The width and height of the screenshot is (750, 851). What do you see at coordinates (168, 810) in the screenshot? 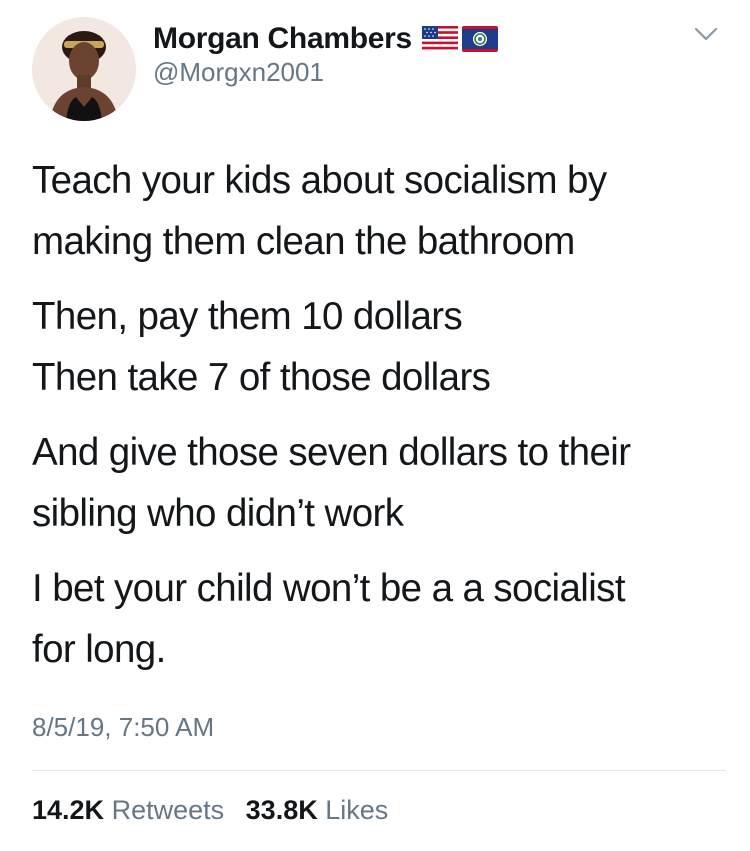
I see `retweets-label: Retweets` at bounding box center [168, 810].